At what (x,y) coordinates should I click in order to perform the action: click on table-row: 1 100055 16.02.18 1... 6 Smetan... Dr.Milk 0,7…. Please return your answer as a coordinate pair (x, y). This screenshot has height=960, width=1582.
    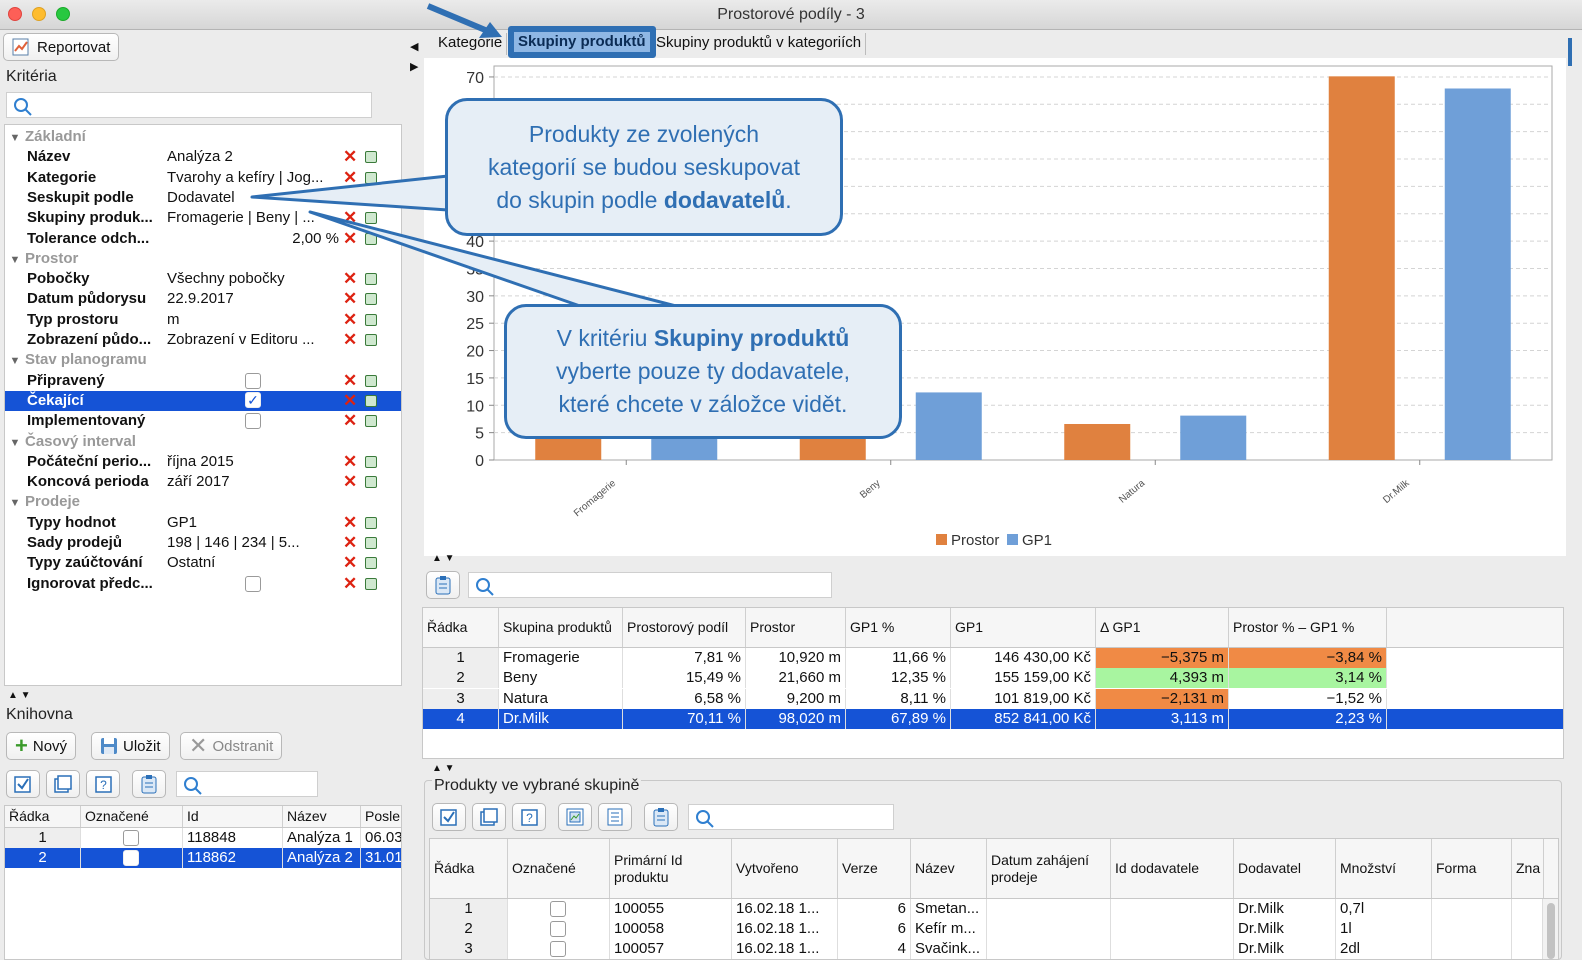
    Looking at the image, I should click on (994, 909).